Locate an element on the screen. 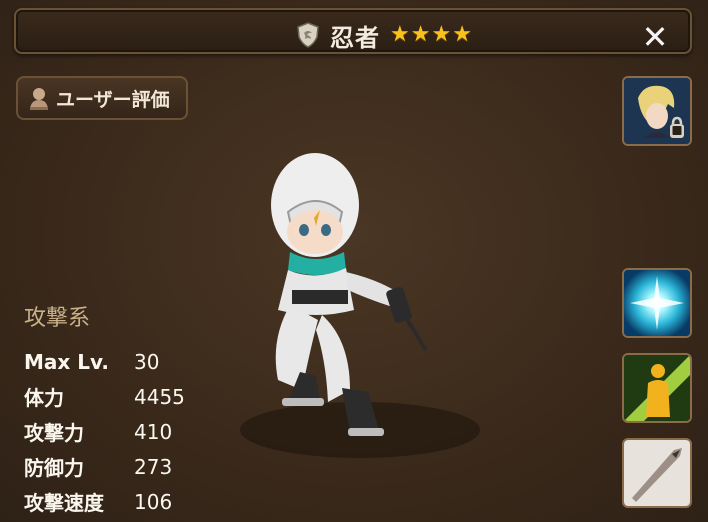  stat-value: 410 is located at coordinates (153, 431).